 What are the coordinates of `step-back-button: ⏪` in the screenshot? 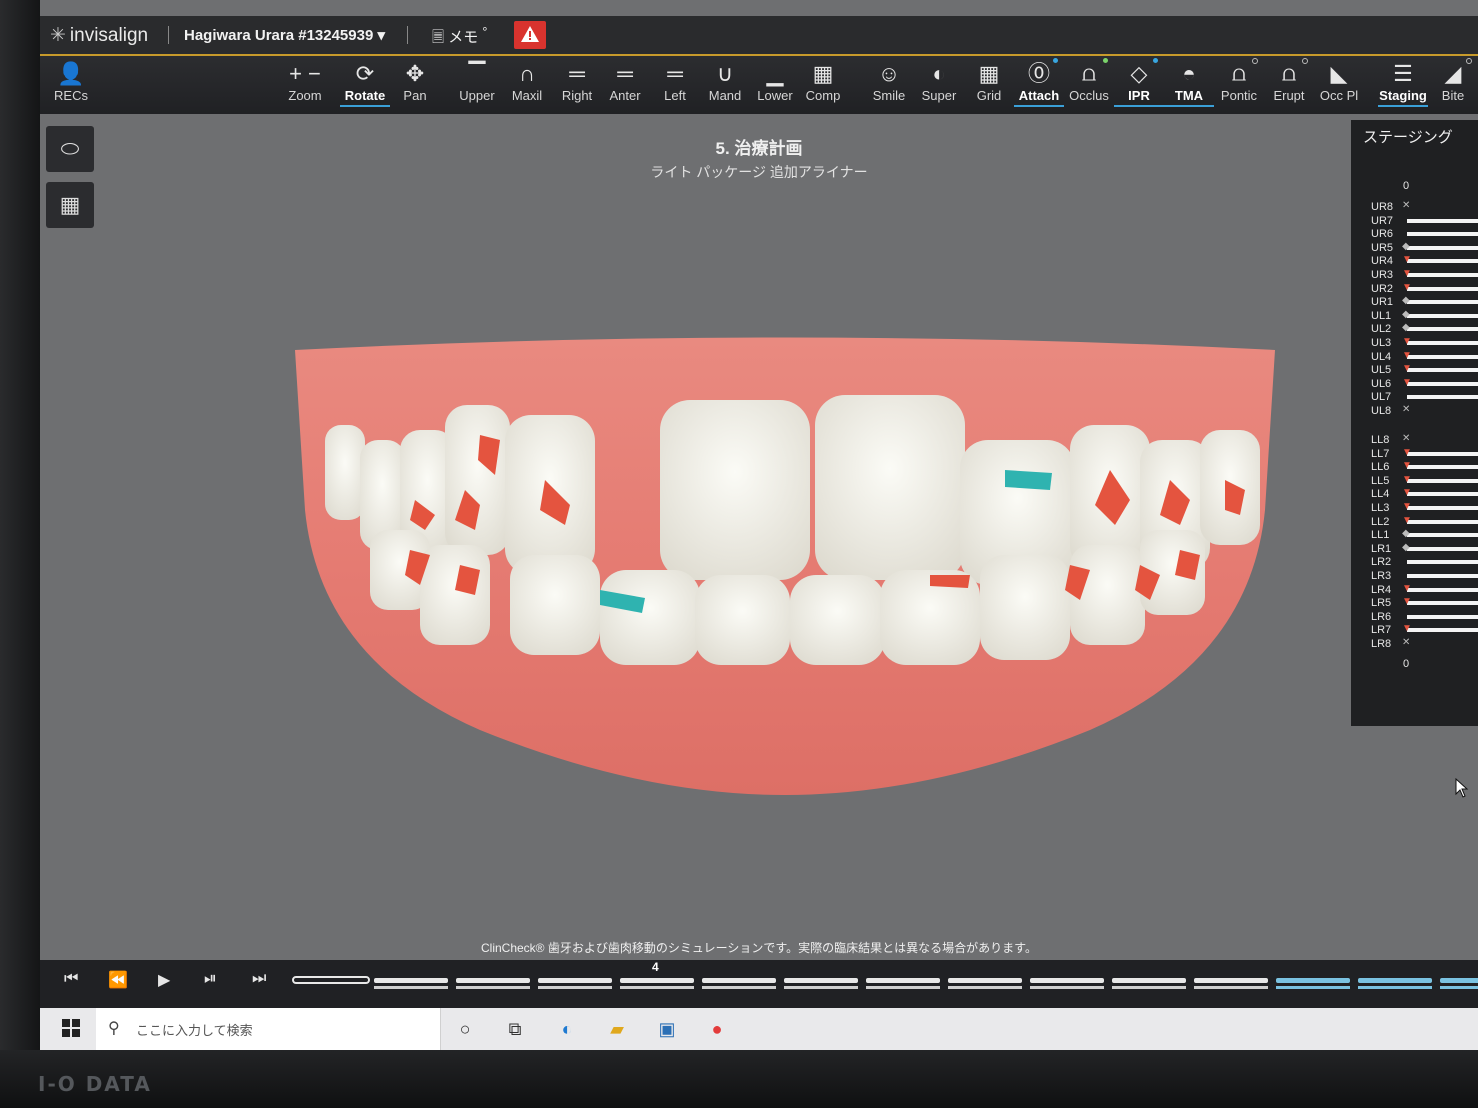 It's located at (118, 980).